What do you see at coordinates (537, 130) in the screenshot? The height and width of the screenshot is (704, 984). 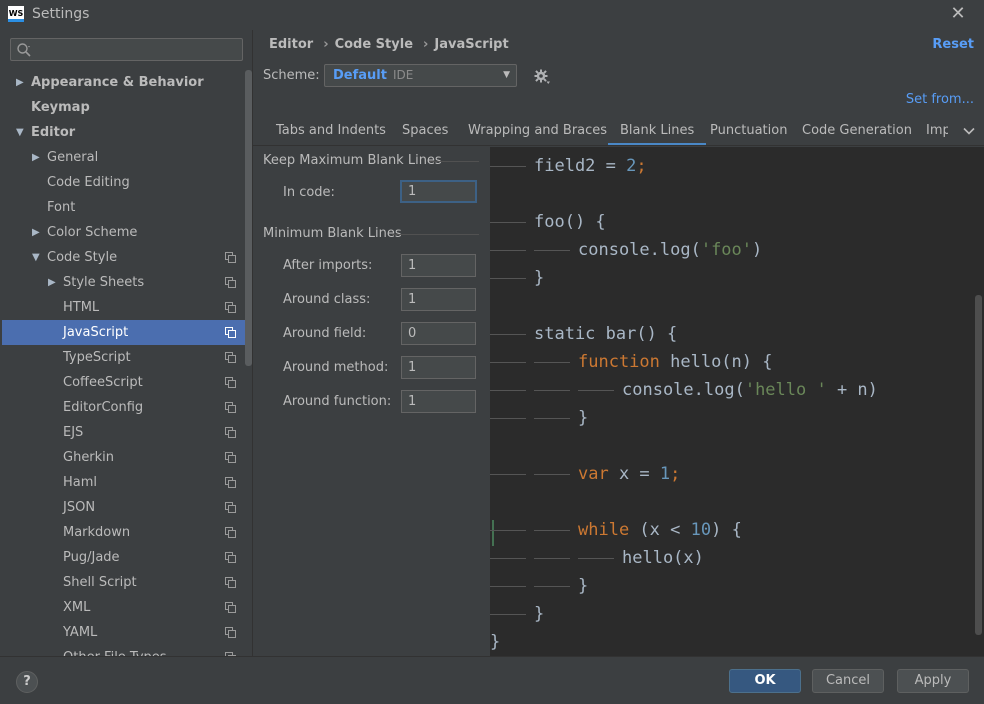 I see `tab-wrapping-and-braces: Wrapping and Braces` at bounding box center [537, 130].